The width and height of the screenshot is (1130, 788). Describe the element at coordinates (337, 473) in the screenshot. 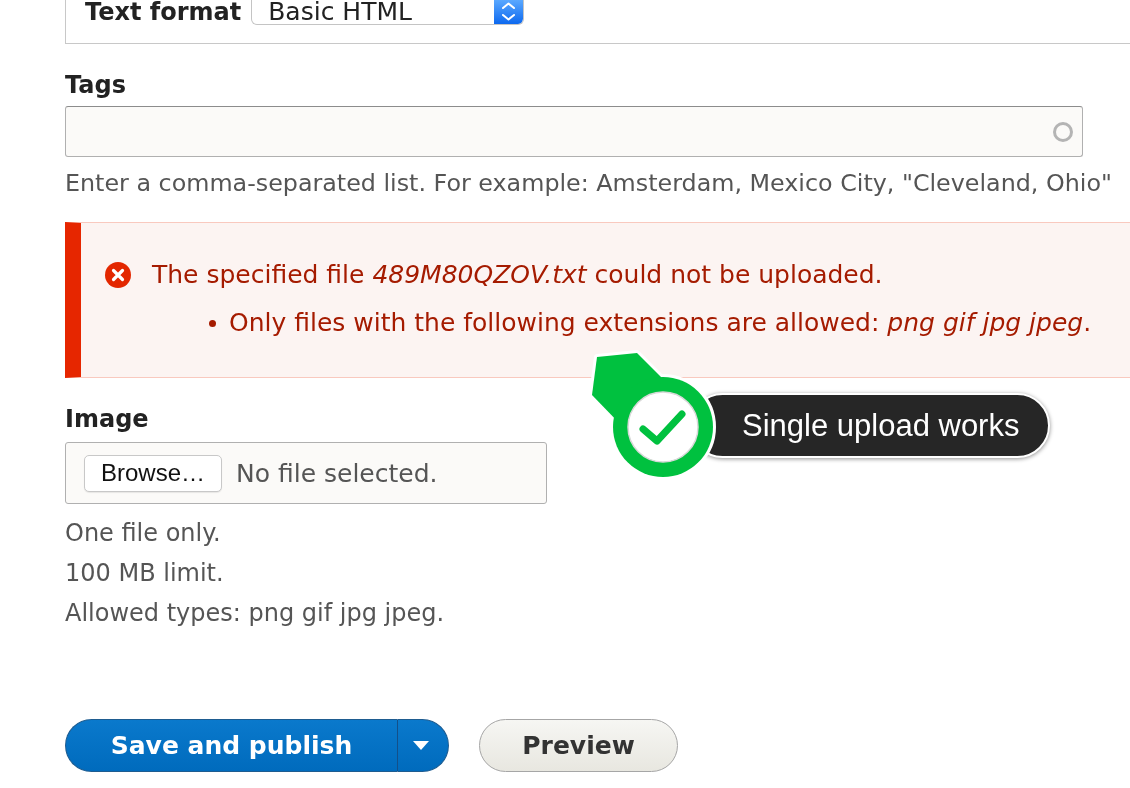

I see `file-status-text: No file selected.` at that location.